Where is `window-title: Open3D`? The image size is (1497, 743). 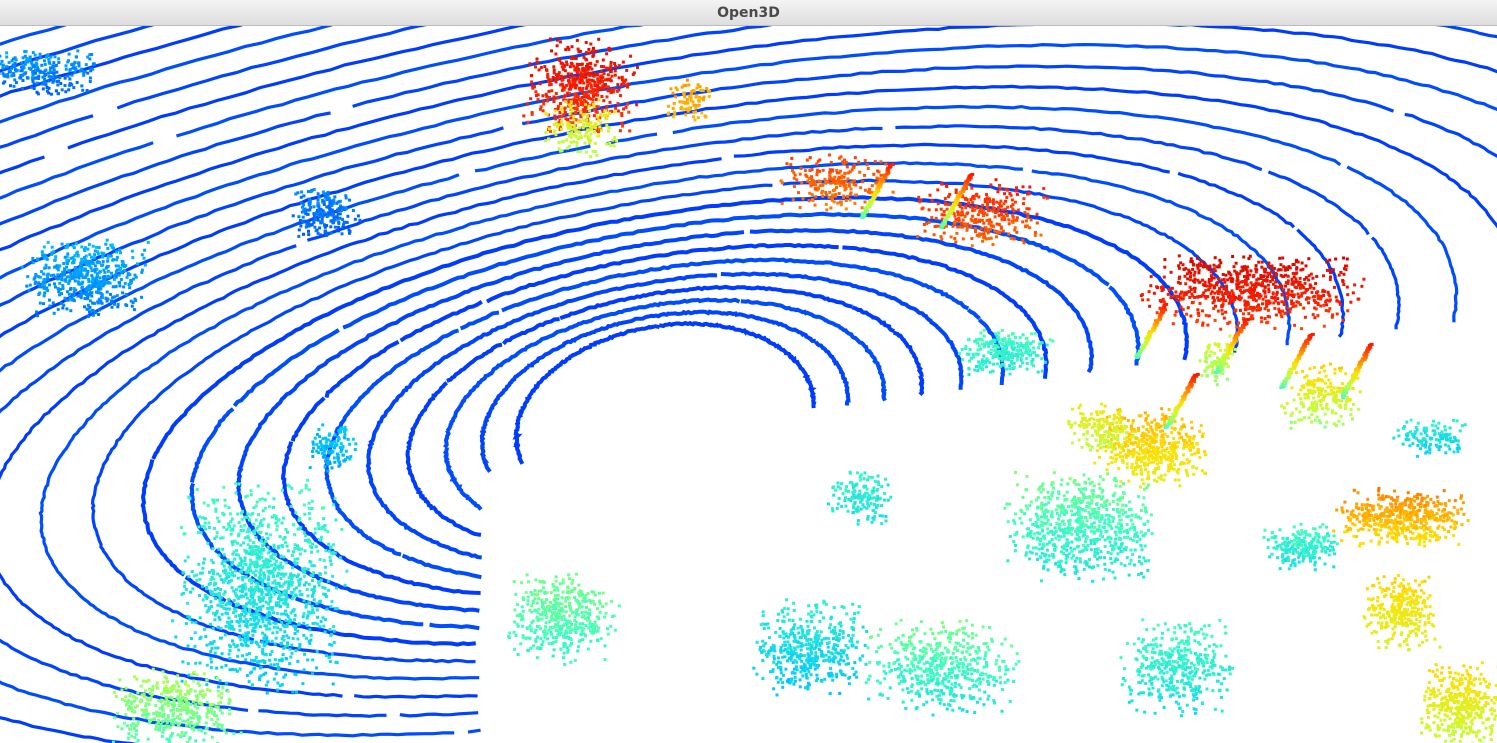 window-title: Open3D is located at coordinates (748, 12).